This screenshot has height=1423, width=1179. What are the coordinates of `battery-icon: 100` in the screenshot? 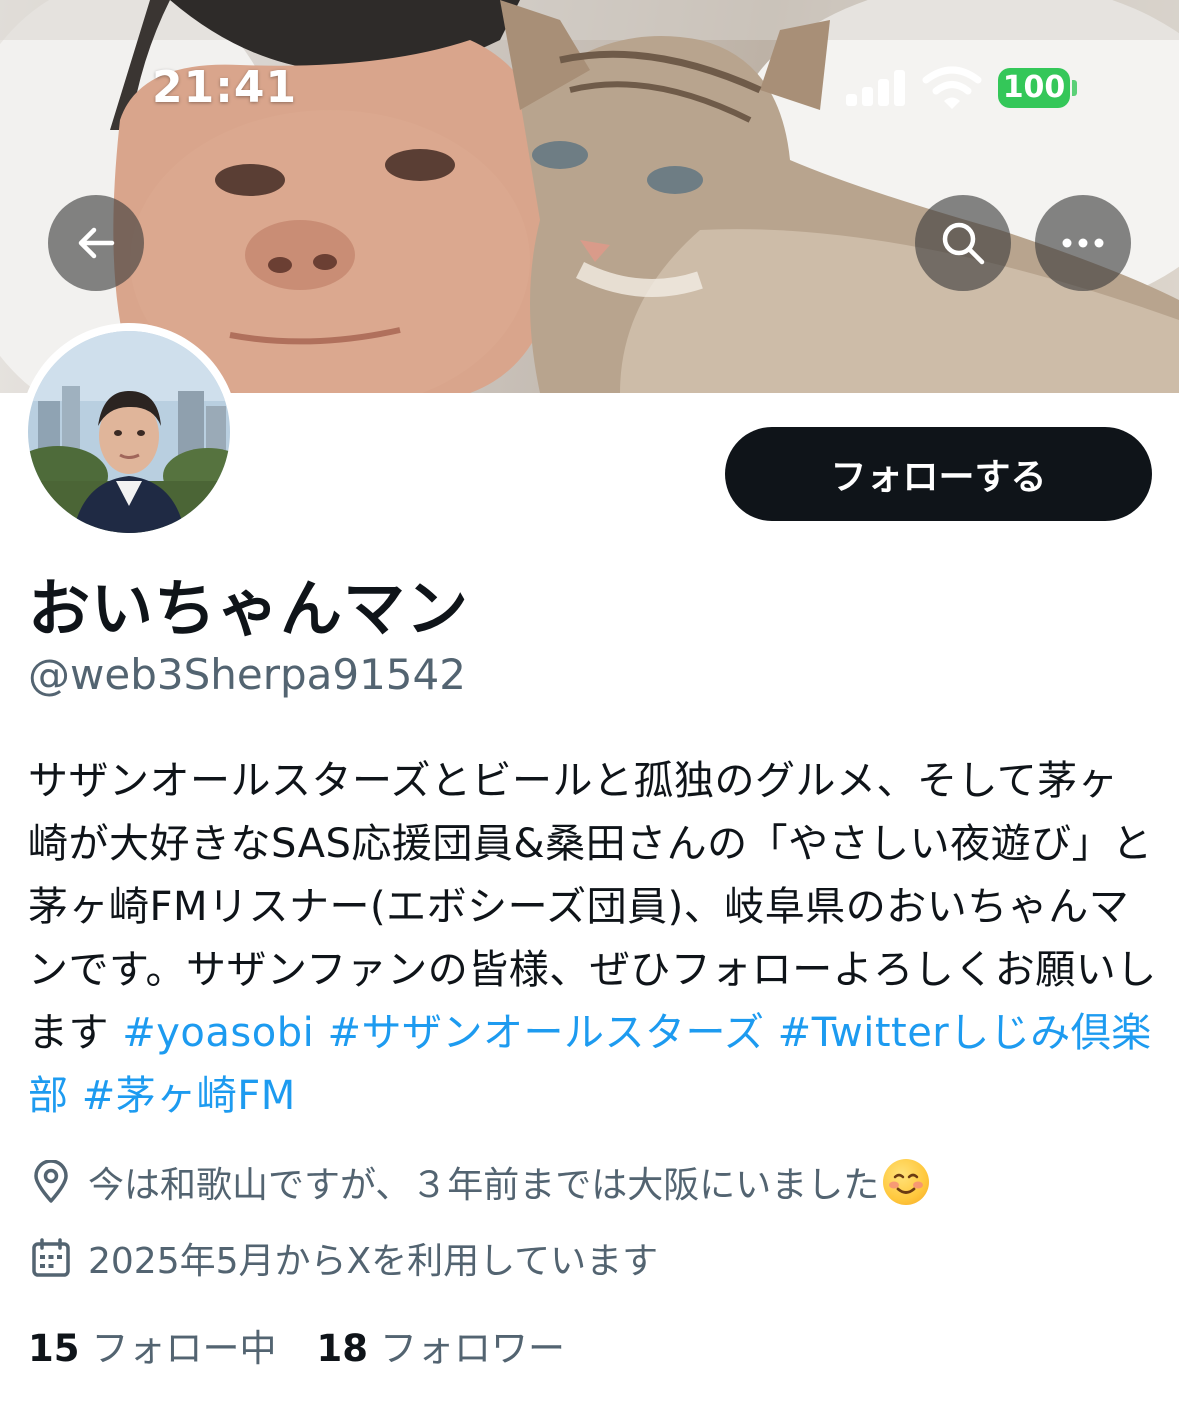 It's located at (1034, 88).